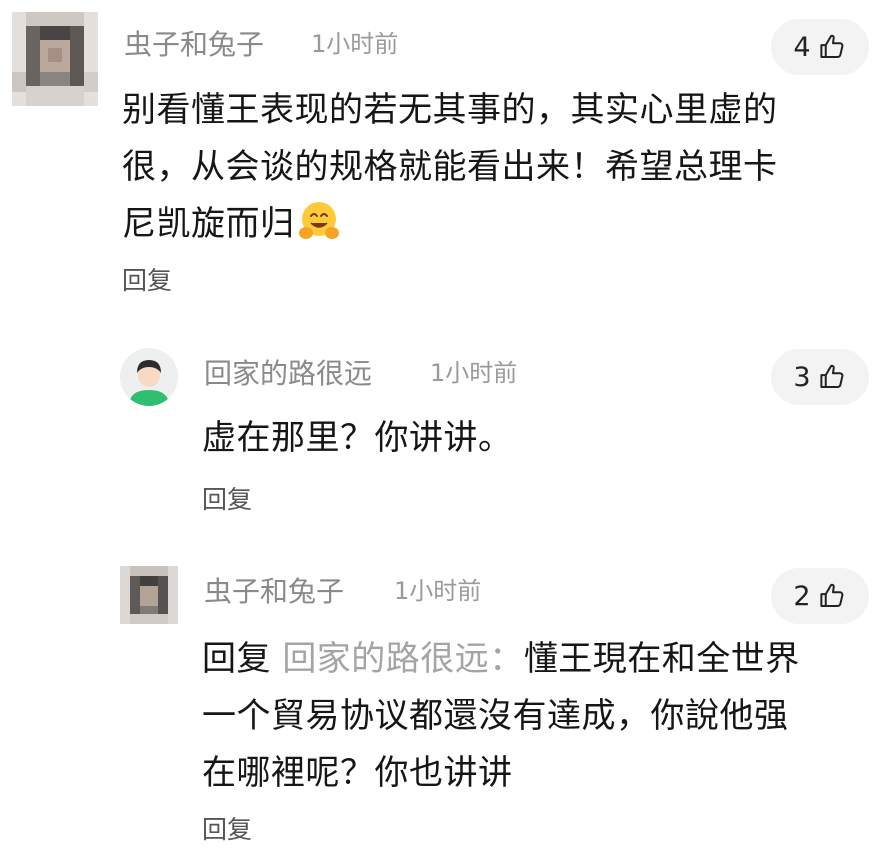 Image resolution: width=885 pixels, height=856 pixels. Describe the element at coordinates (208, 224) in the screenshot. I see `comment-text-line: 尼凯旋而归` at that location.